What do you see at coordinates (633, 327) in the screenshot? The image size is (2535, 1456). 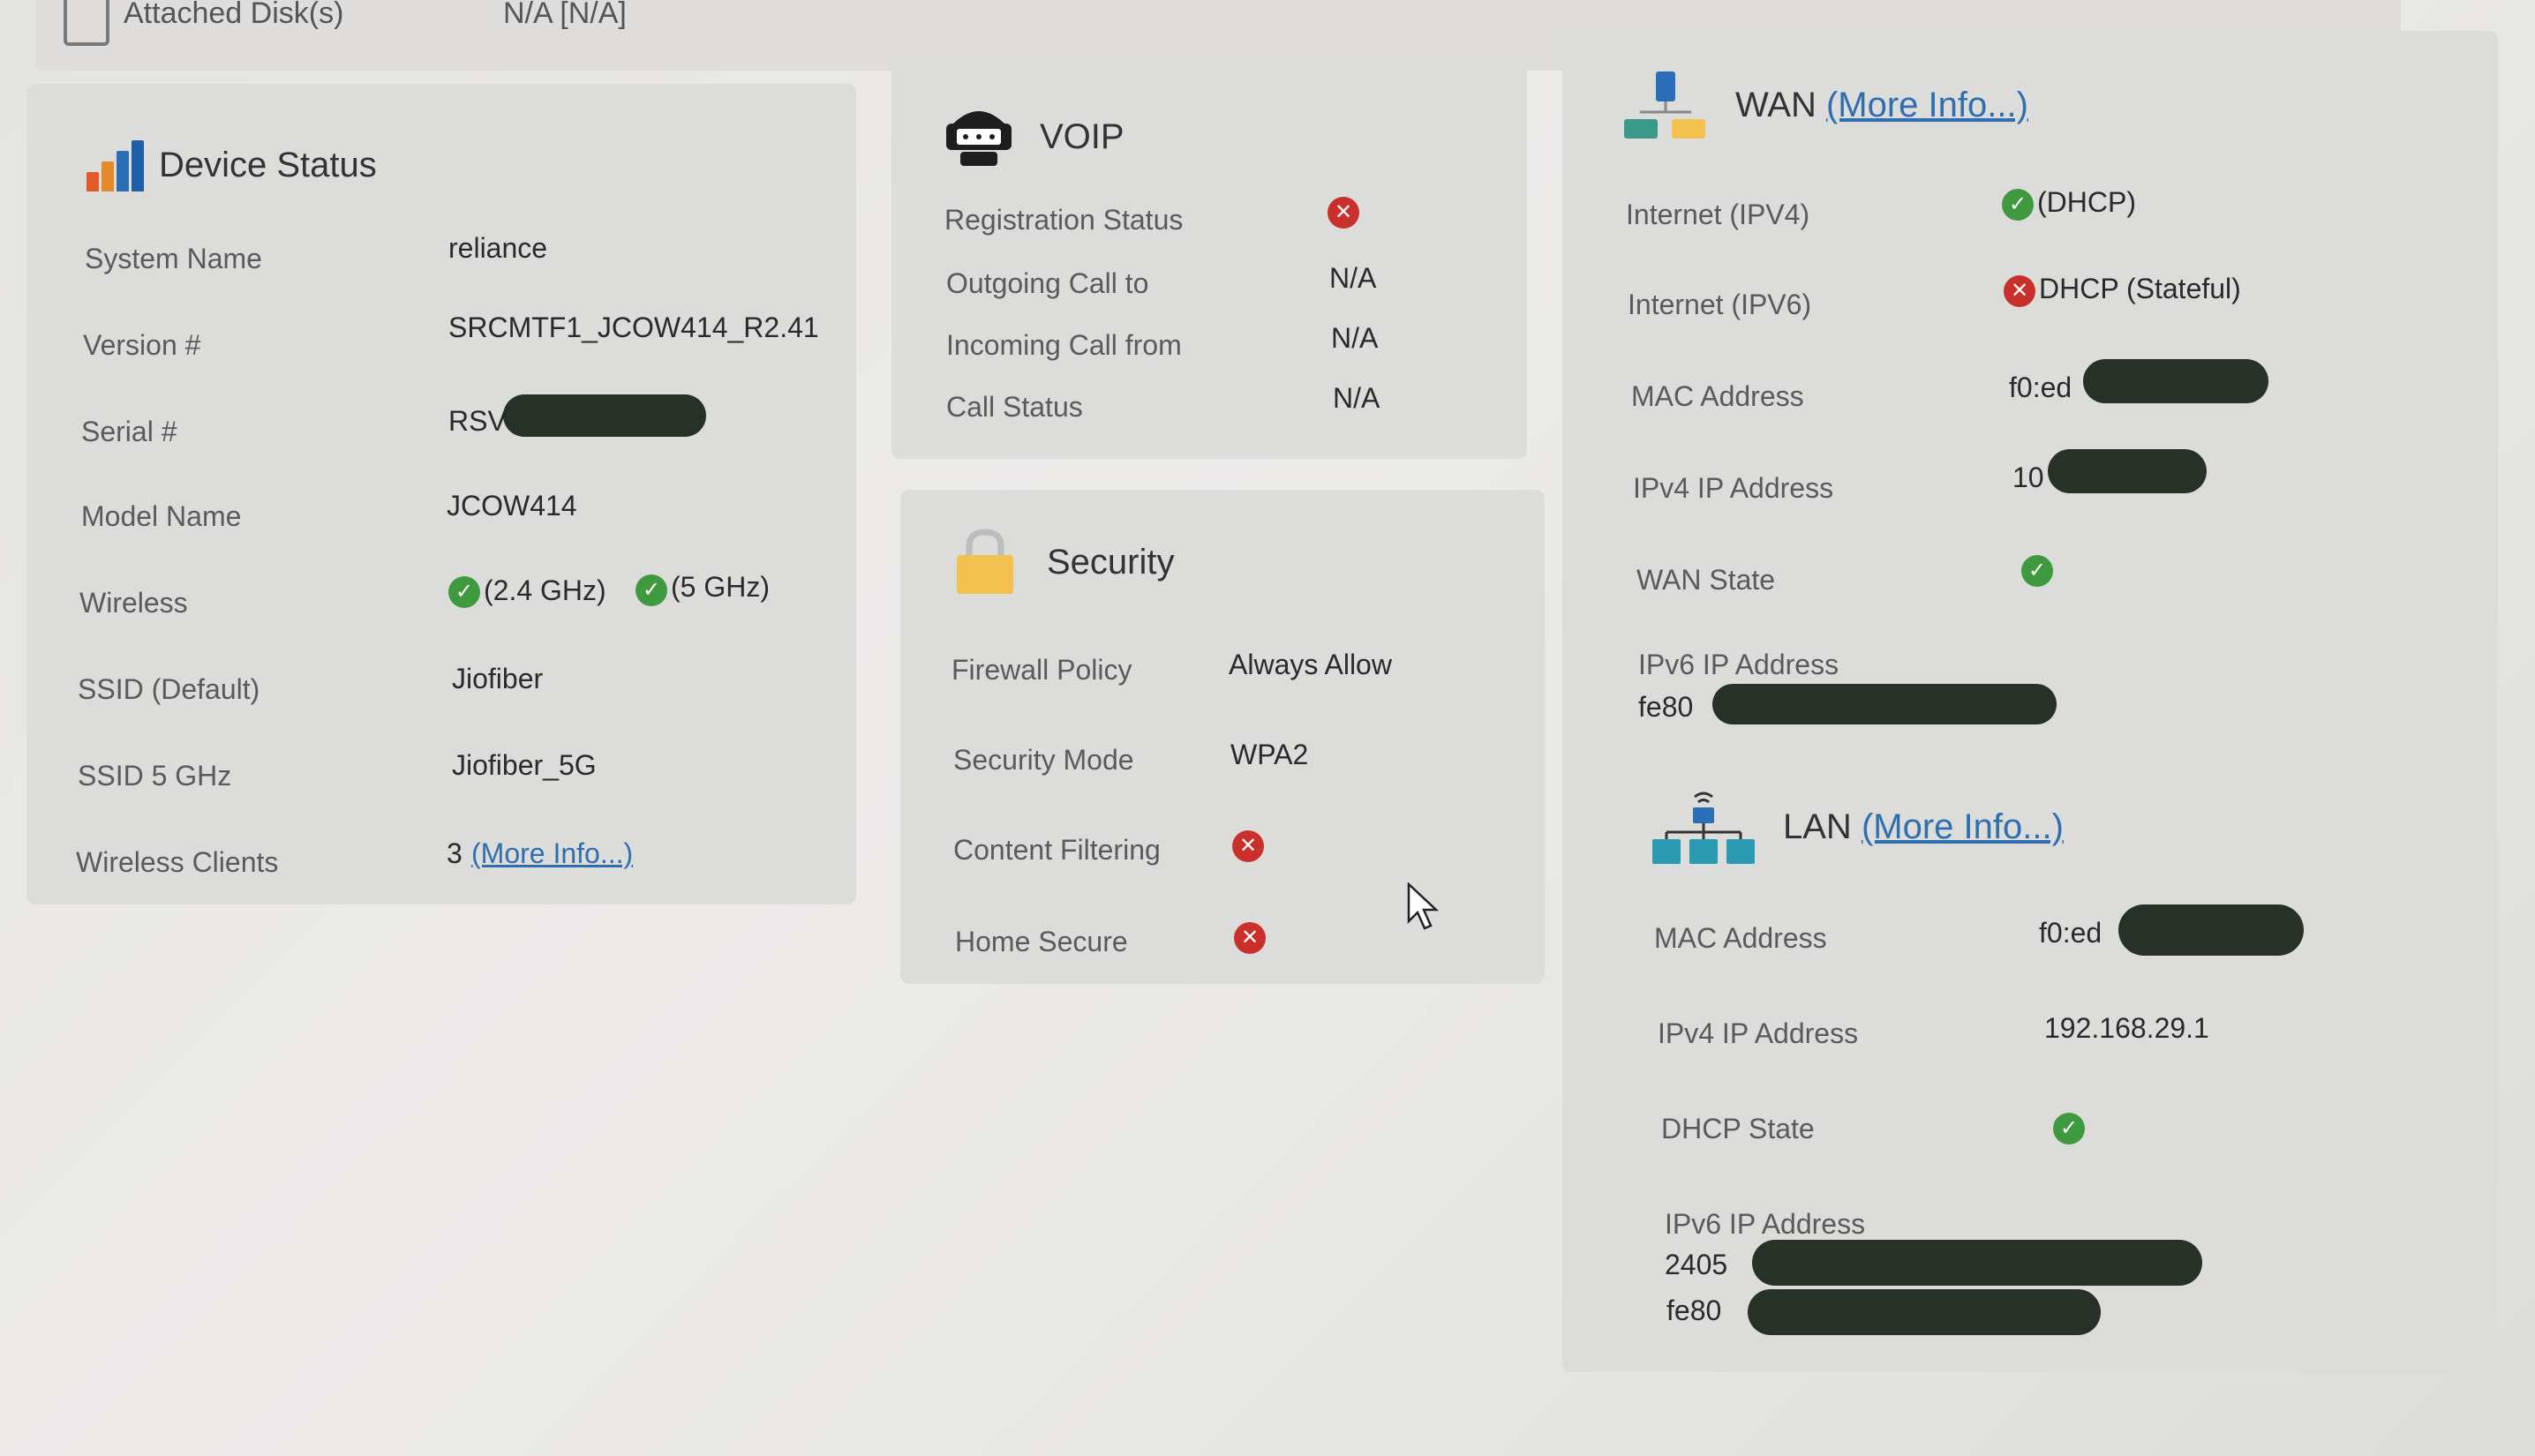 I see `version-value: SRCMTF1_JCOW414_R2.41` at bounding box center [633, 327].